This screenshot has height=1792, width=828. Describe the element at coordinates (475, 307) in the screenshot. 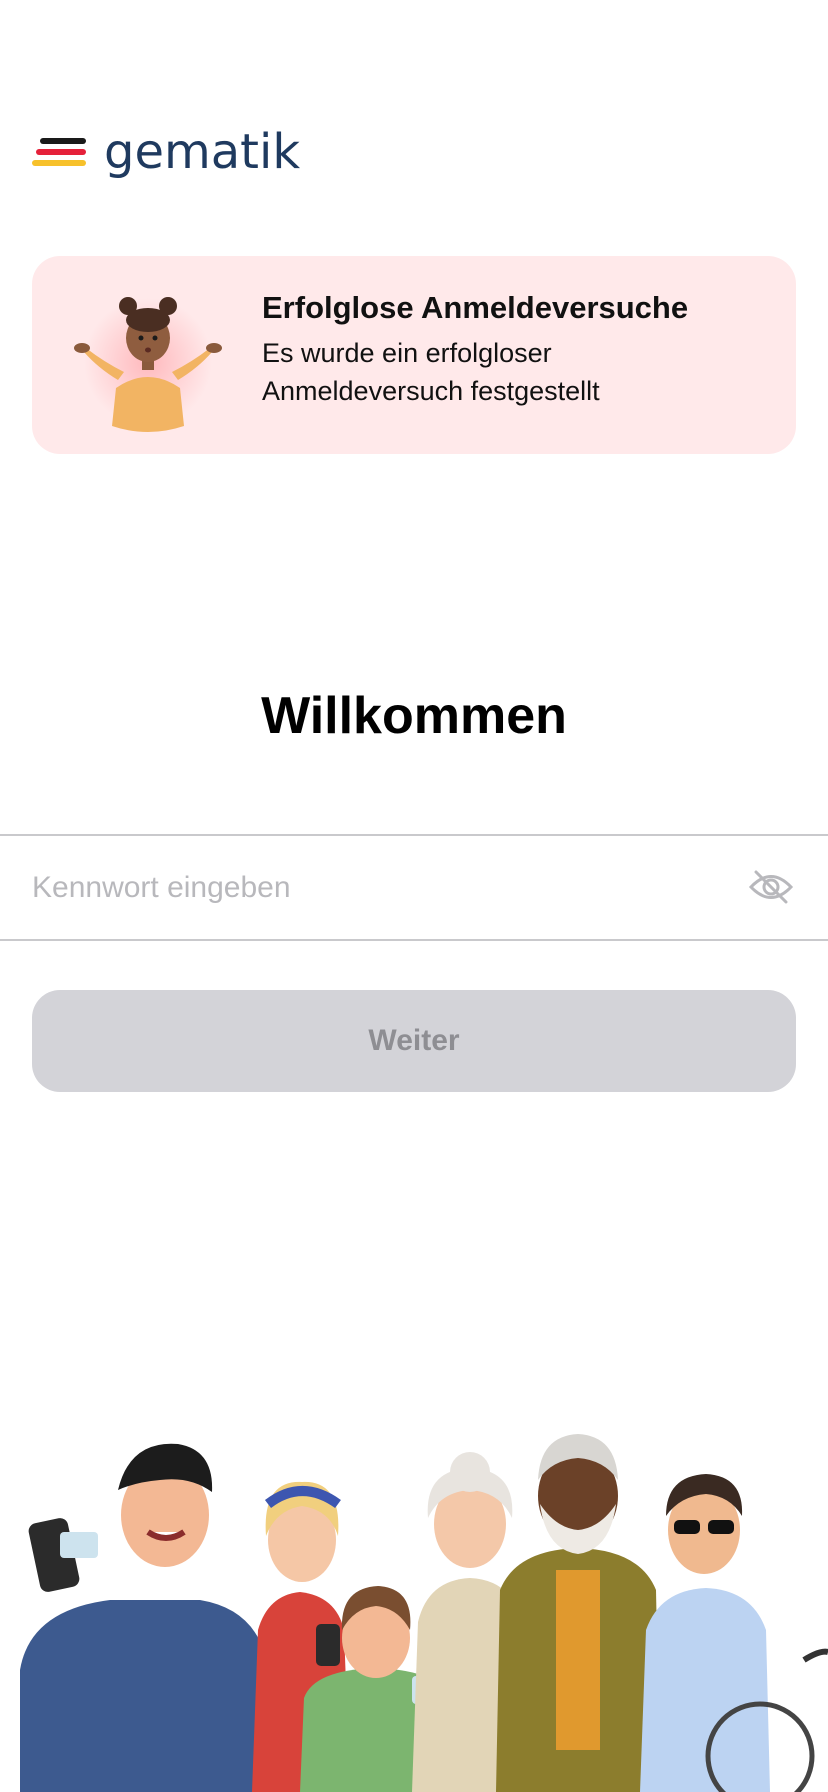

I see `alert-title: Erfolglose Anmeldeversuche` at that location.